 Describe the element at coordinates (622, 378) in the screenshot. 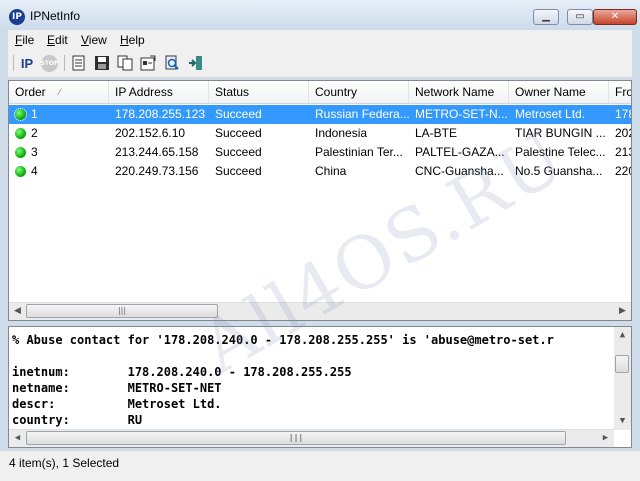

I see `details-vertical-scrollbar: ▲ ▼` at that location.